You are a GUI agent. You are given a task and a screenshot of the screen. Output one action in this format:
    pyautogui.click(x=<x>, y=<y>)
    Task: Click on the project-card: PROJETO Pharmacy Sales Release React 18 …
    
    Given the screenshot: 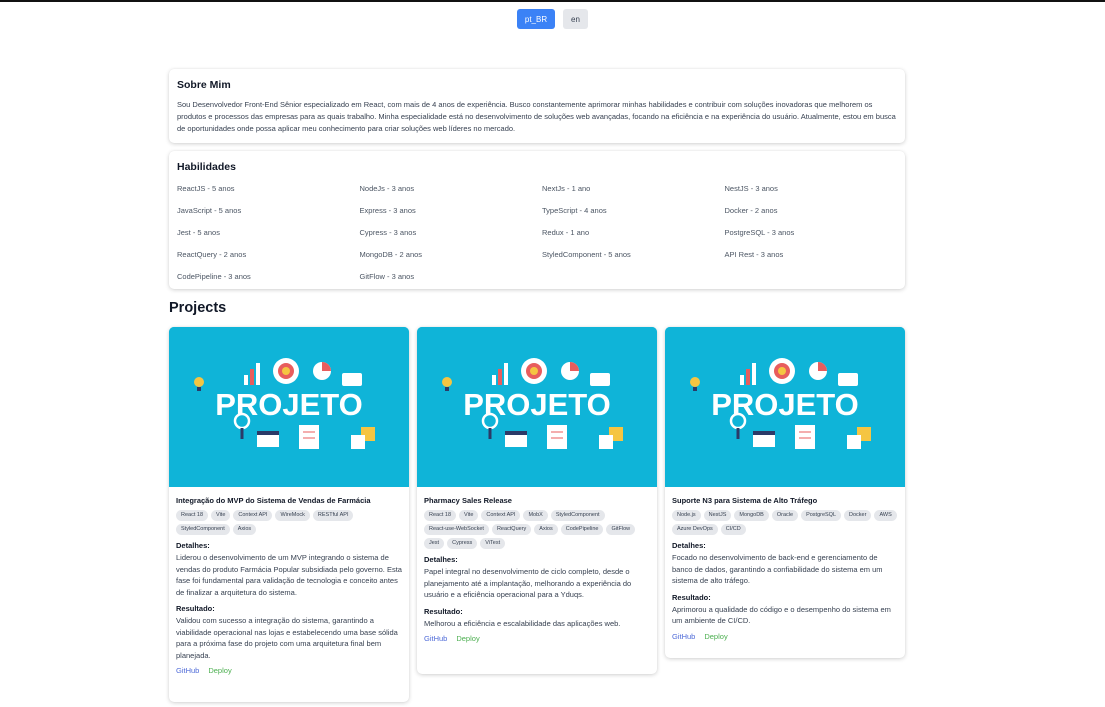 What is the action you would take?
    pyautogui.click(x=537, y=500)
    